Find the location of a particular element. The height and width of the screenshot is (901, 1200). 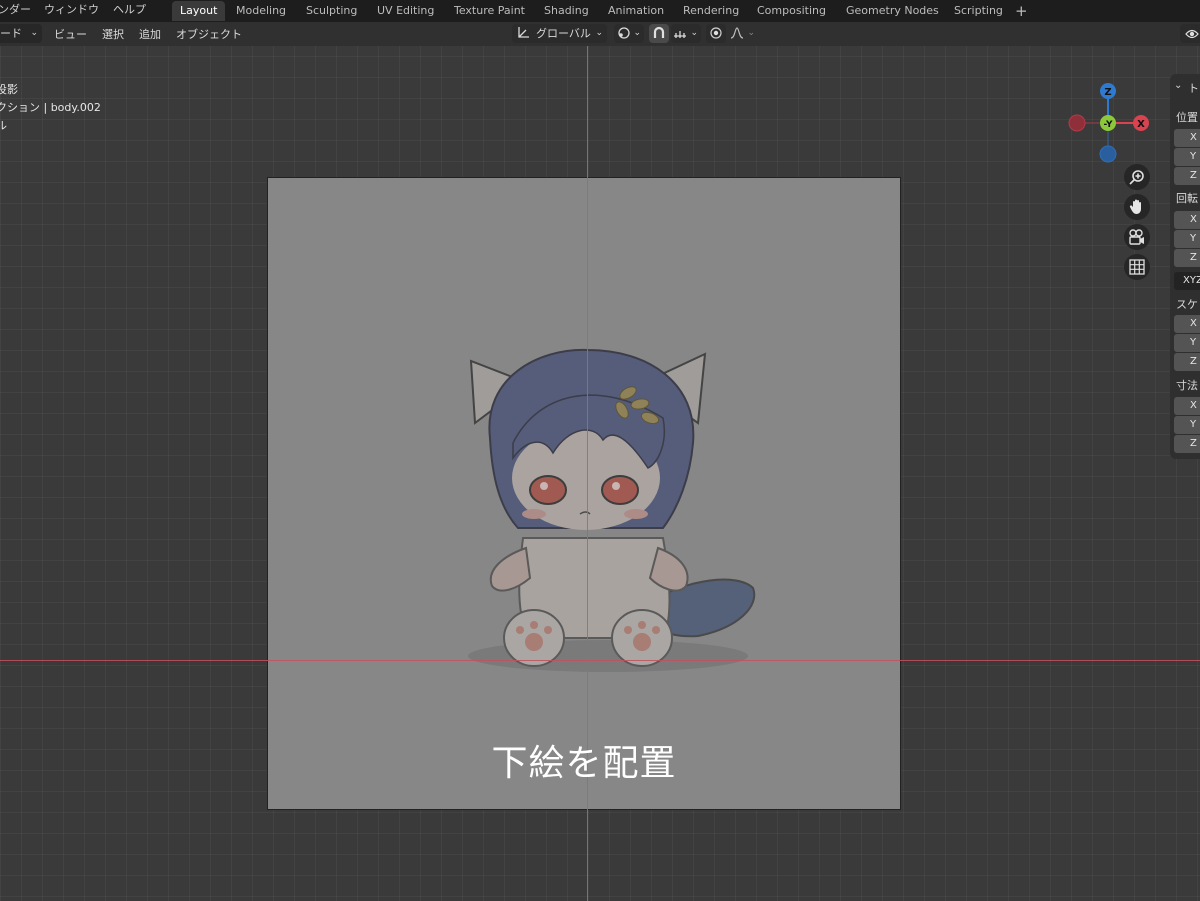

rotation-mode-dropdown: XYZ is located at coordinates (1187, 281).